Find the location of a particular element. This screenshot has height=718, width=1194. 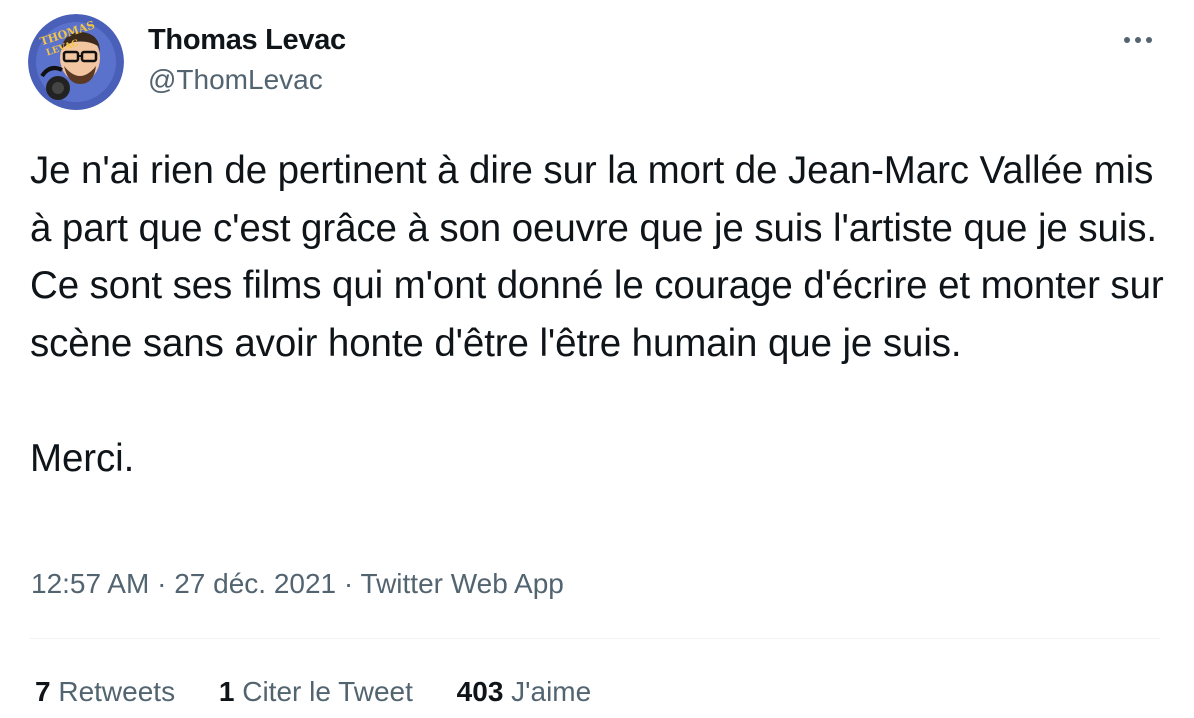

stat-retweets: 7 Retweets is located at coordinates (105, 692).